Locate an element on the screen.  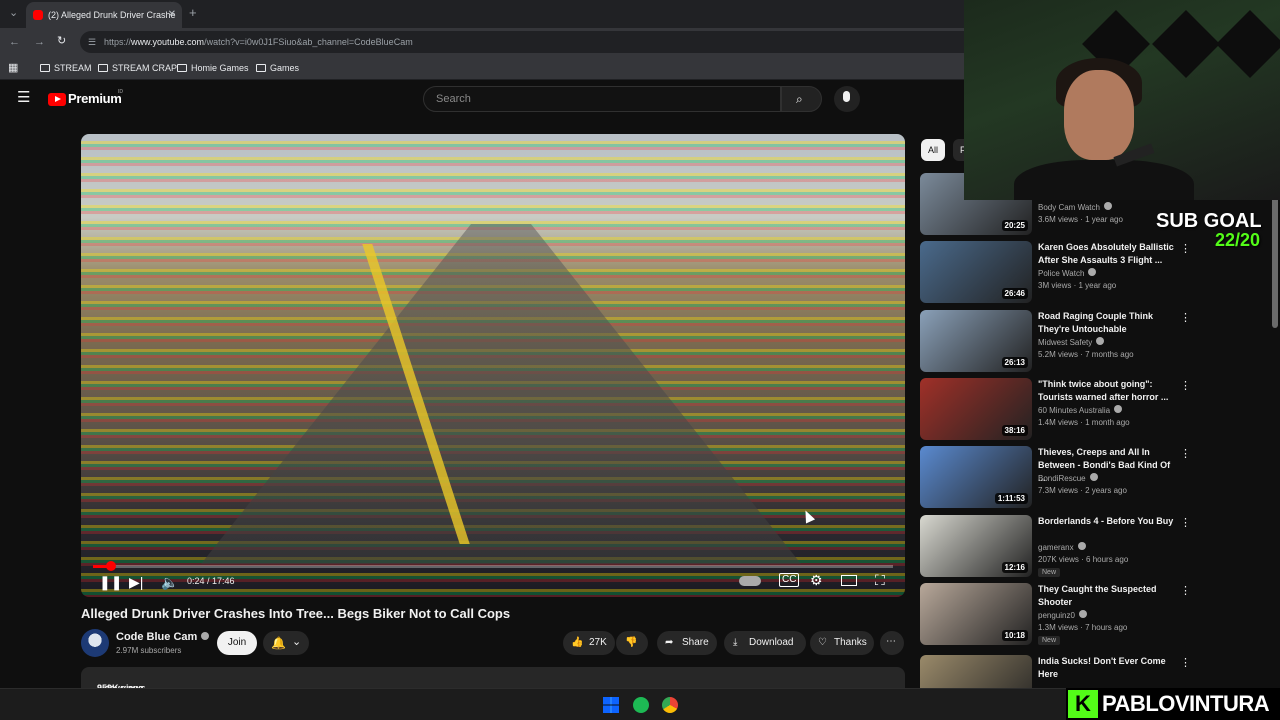
sub-goal-count: 22/20 is located at coordinates (1238, 240).